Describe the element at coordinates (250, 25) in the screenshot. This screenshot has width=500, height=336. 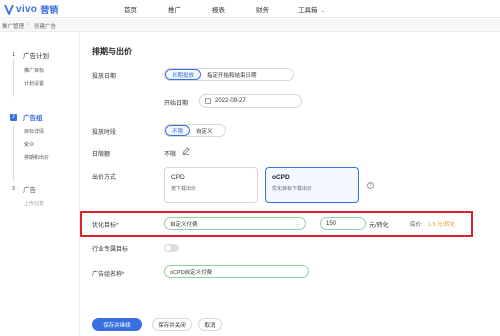
I see `breadcrumb: 推广管理 / 创建广告` at that location.